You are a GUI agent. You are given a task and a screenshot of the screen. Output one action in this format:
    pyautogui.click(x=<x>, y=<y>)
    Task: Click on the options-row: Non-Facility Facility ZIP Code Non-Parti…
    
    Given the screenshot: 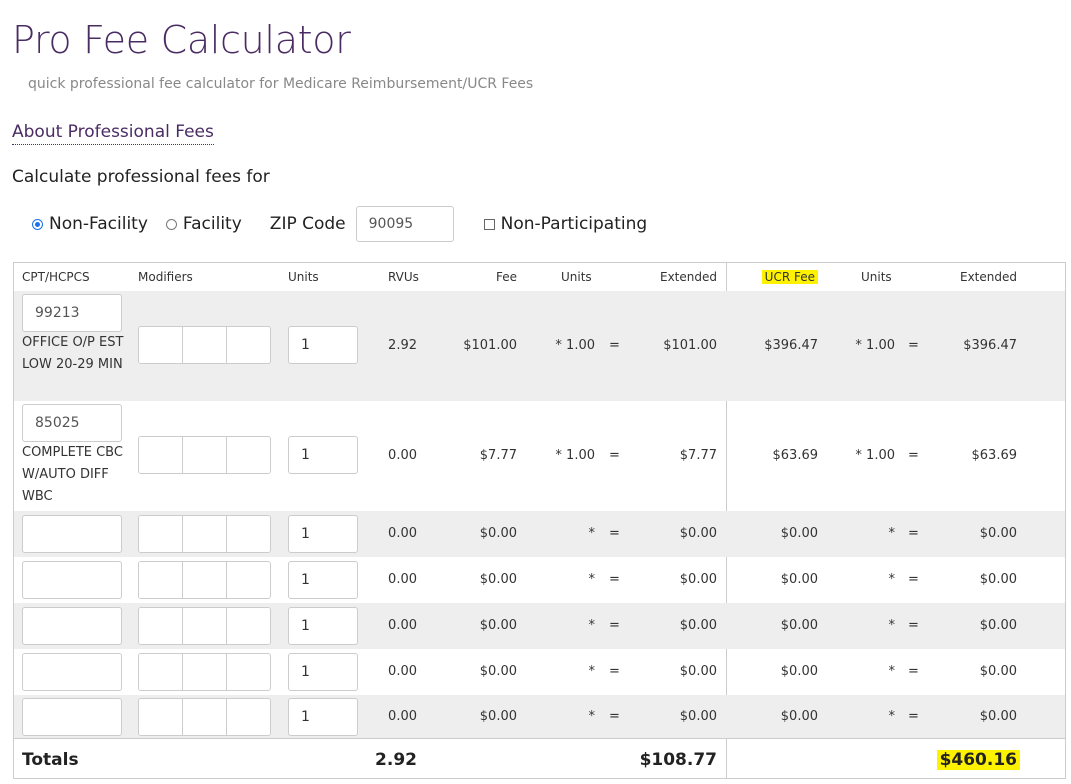 What is the action you would take?
    pyautogui.click(x=339, y=224)
    